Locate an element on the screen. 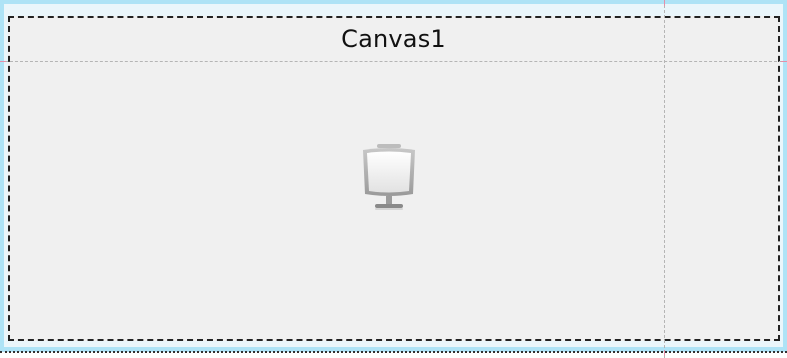  monitor-icon is located at coordinates (389, 178).